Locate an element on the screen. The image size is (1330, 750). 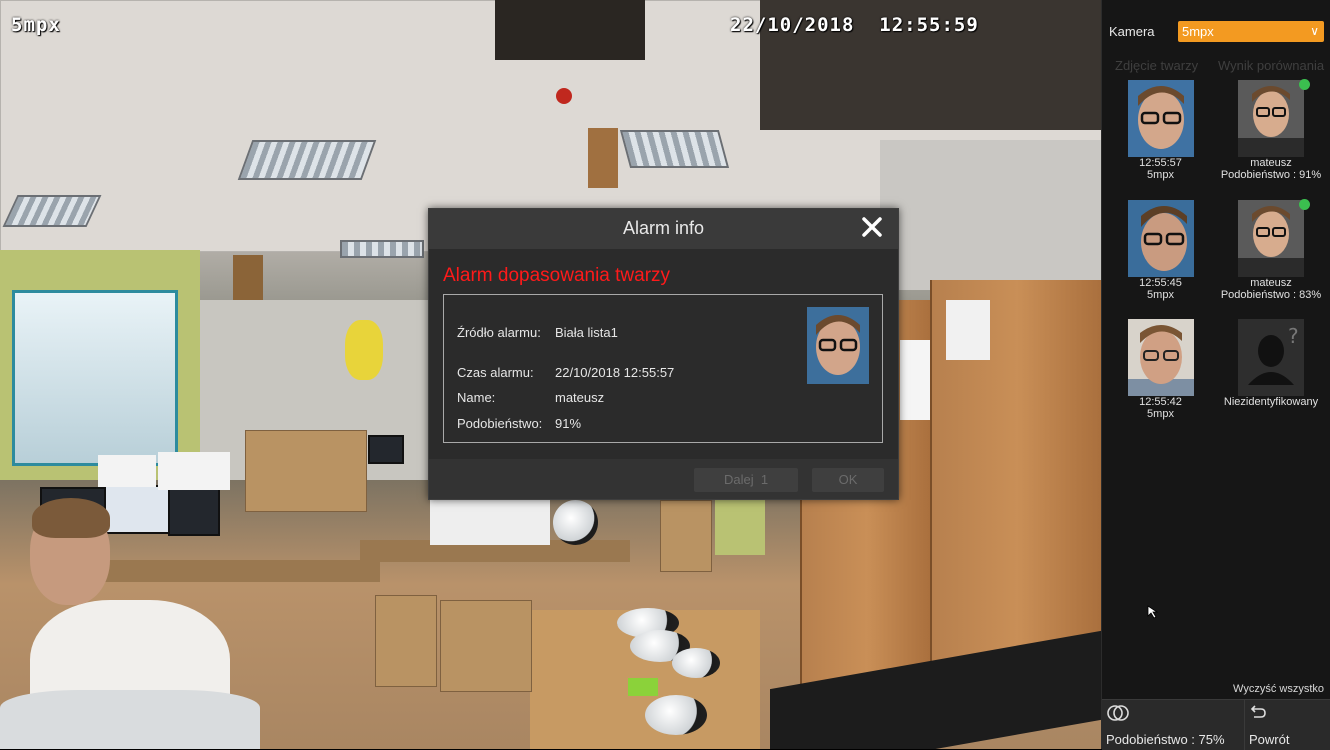
next-count: 1 is located at coordinates (764, 479).